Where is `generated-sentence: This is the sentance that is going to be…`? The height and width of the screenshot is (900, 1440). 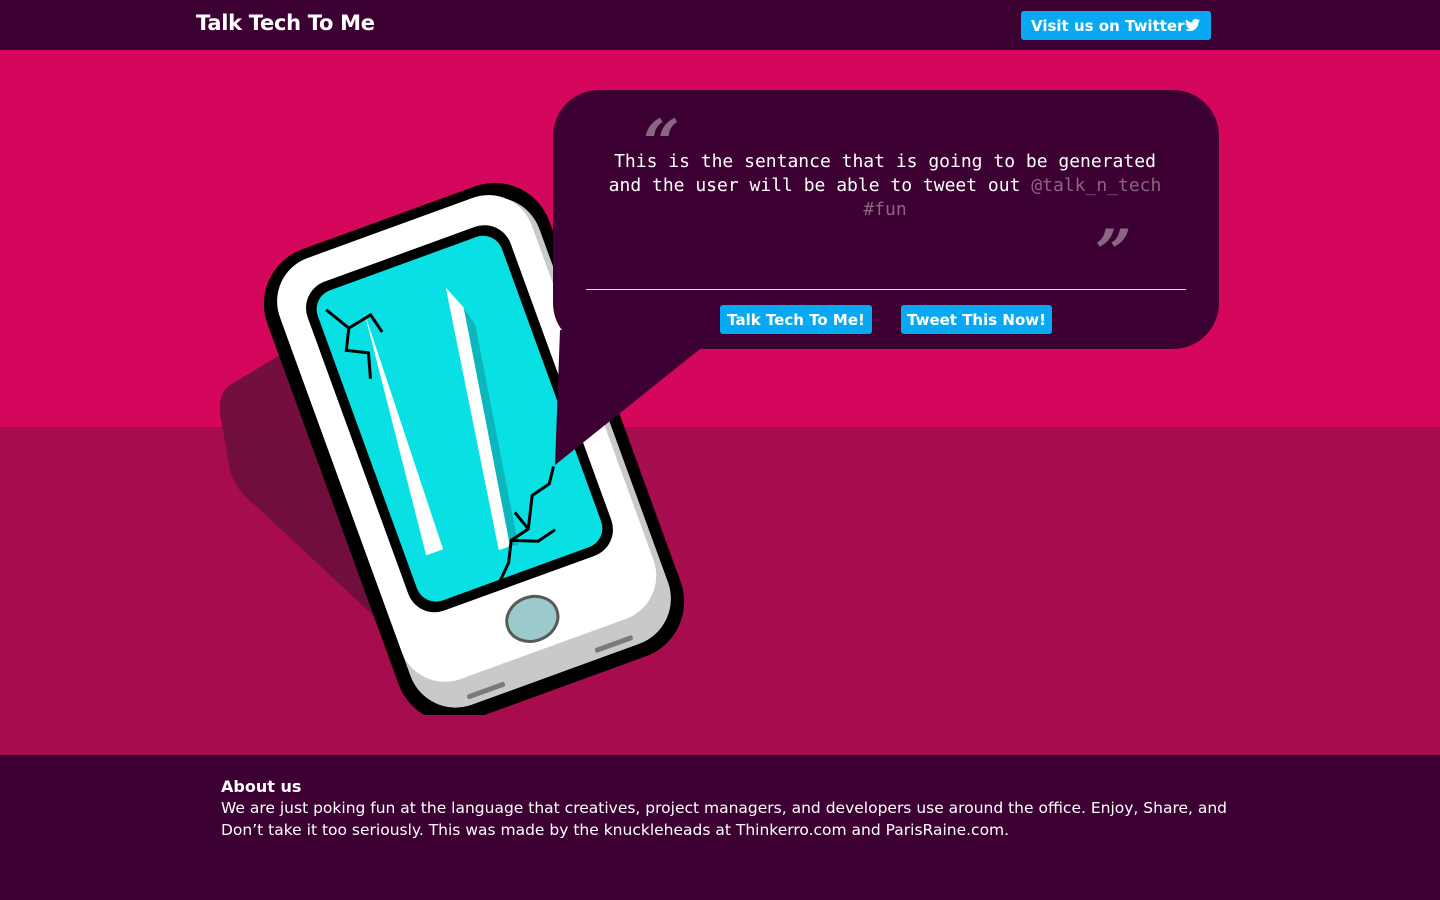
generated-sentence: This is the sentance that is going to be… is located at coordinates (885, 186).